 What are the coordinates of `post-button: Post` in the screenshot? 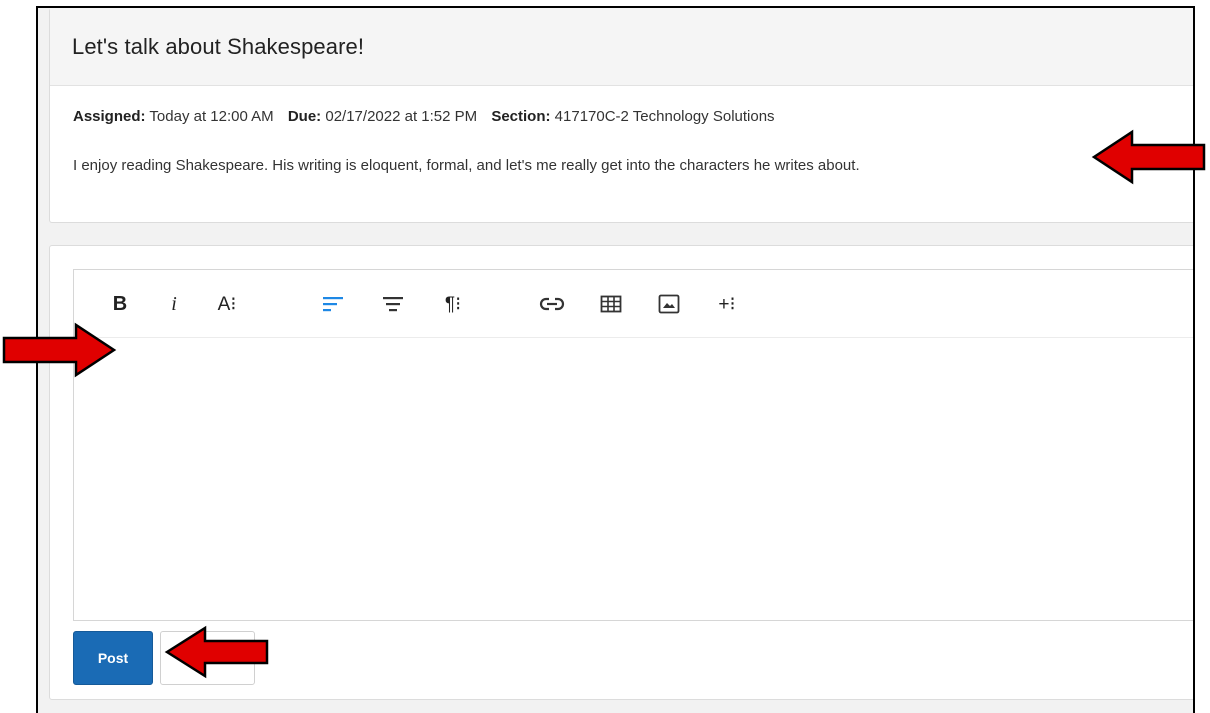 It's located at (113, 658).